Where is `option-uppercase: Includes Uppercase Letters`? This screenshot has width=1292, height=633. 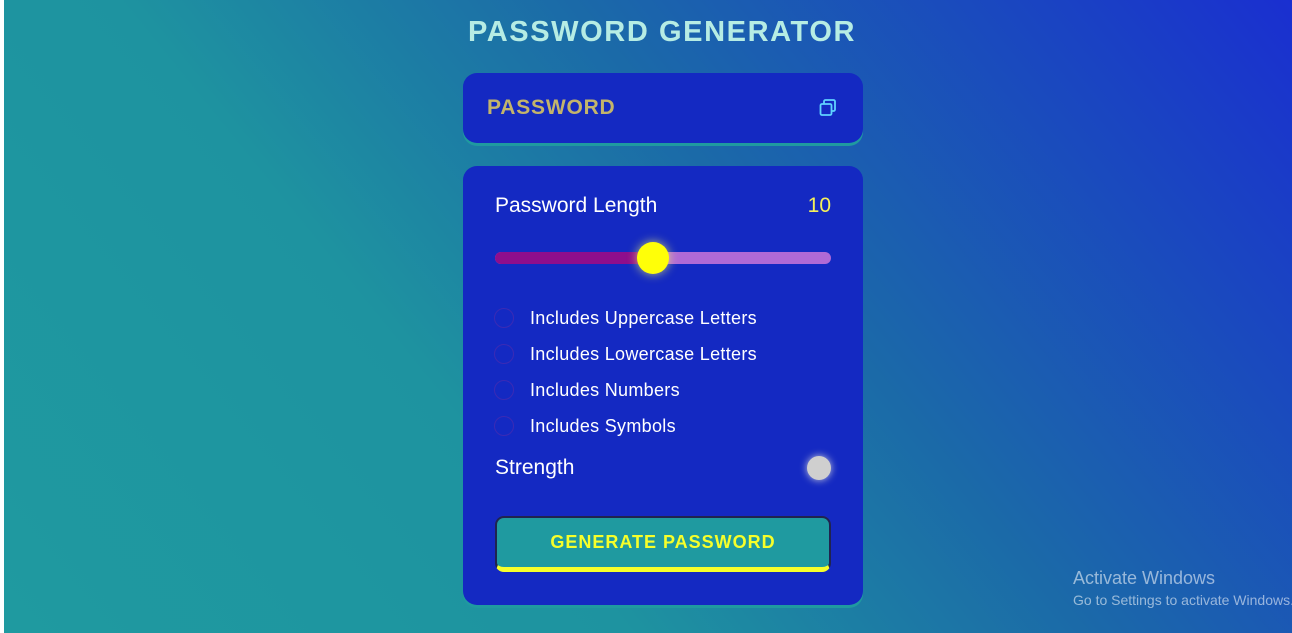
option-uppercase: Includes Uppercase Letters is located at coordinates (625, 318).